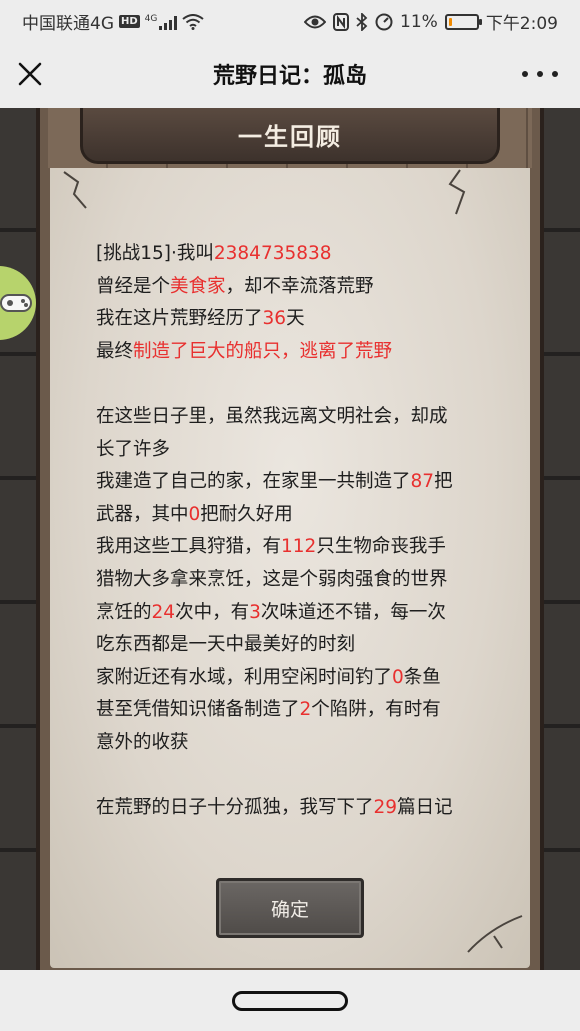 The image size is (580, 1031). I want to click on summary-line: 吃东西都是一天中最美好的时刻, so click(226, 645).